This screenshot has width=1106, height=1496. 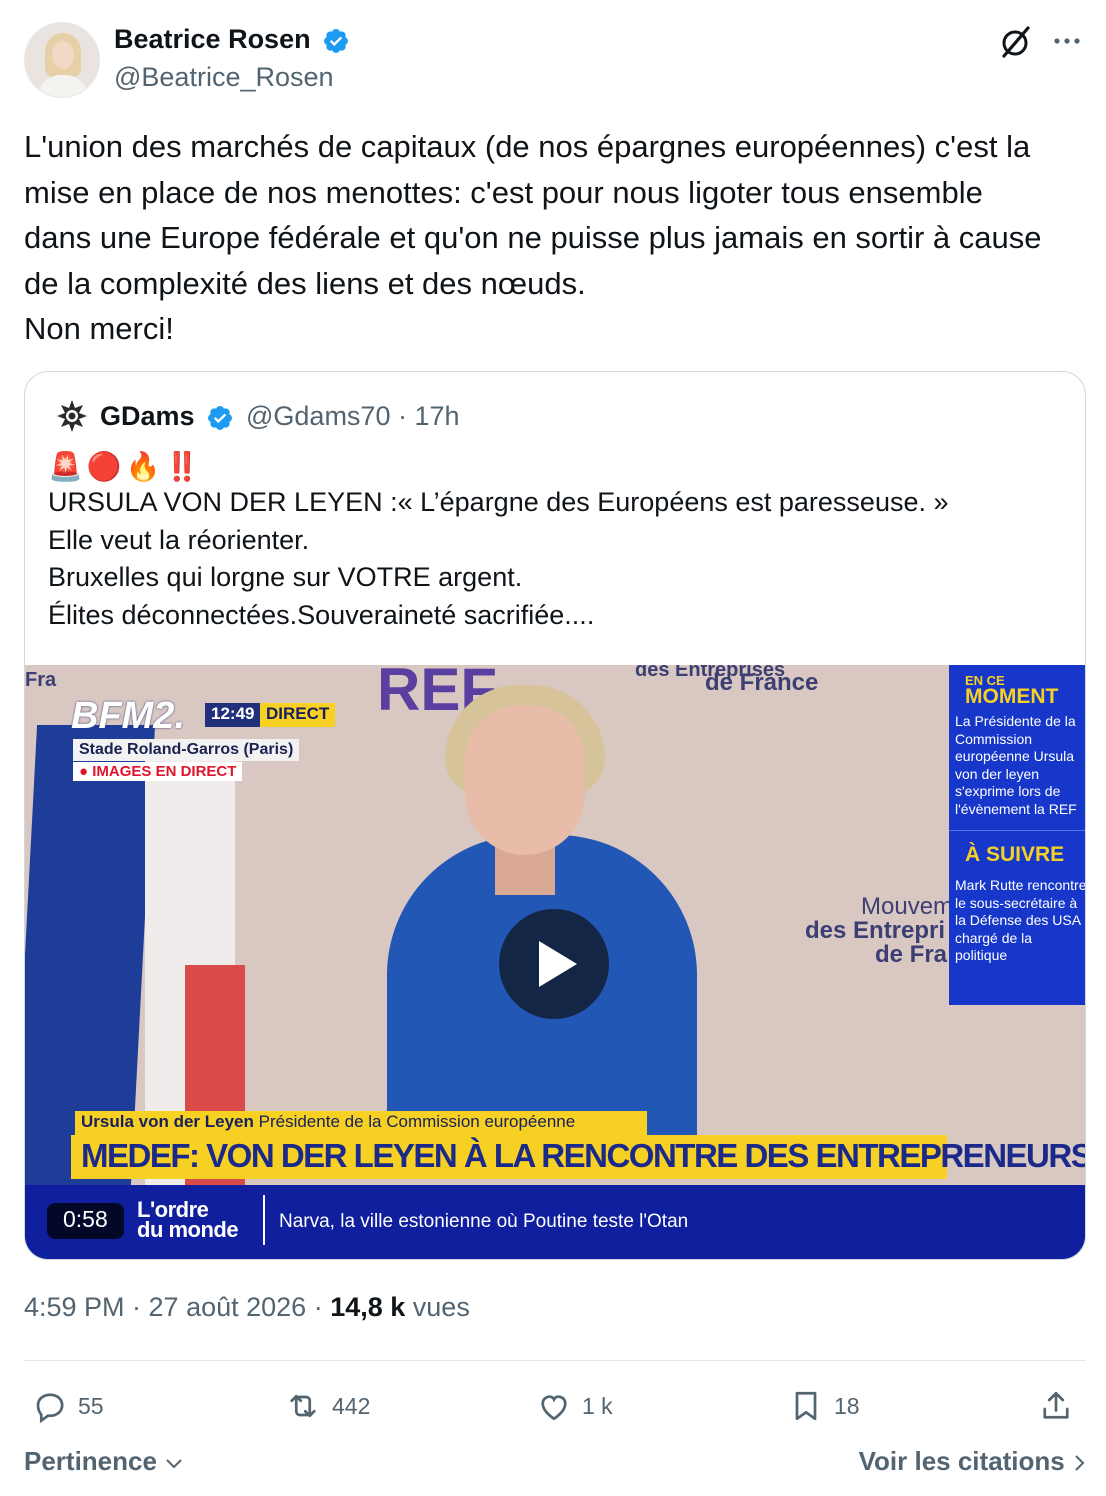 I want to click on view-quotes-label: Voir les citations, so click(x=961, y=1461).